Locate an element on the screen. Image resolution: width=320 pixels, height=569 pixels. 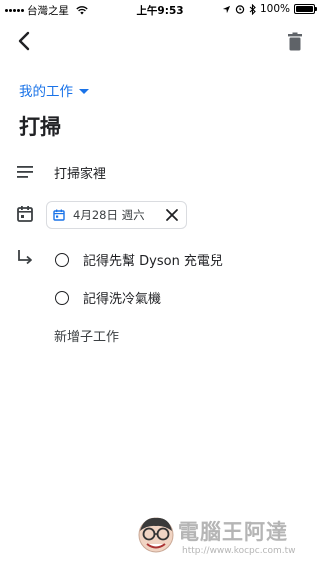
clear-date-icon is located at coordinates (172, 215).